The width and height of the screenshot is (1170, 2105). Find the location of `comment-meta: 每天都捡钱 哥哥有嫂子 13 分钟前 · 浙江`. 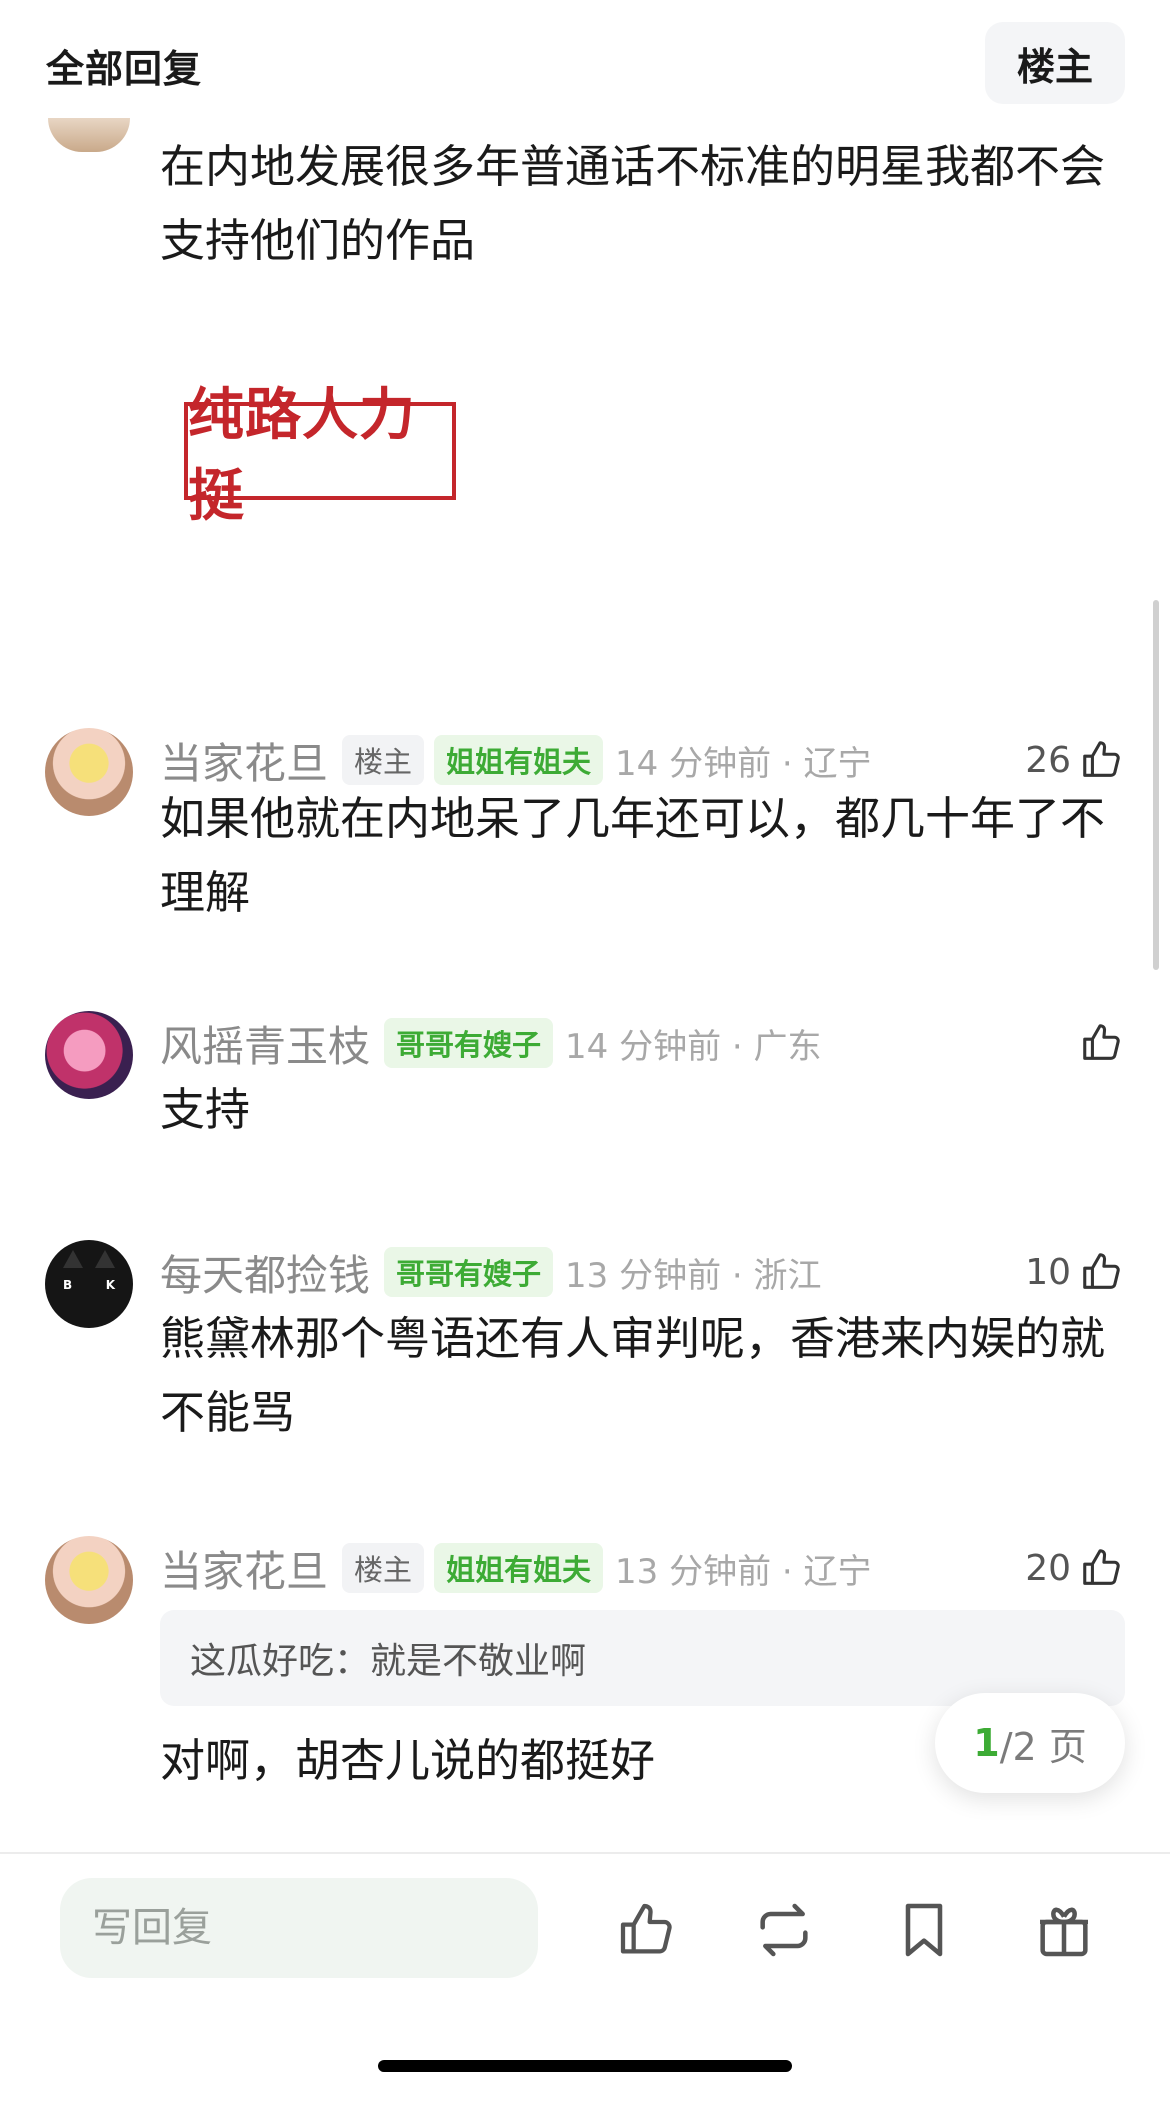

comment-meta: 每天都捡钱 哥哥有嫂子 13 分钟前 · 浙江 is located at coordinates (491, 1272).